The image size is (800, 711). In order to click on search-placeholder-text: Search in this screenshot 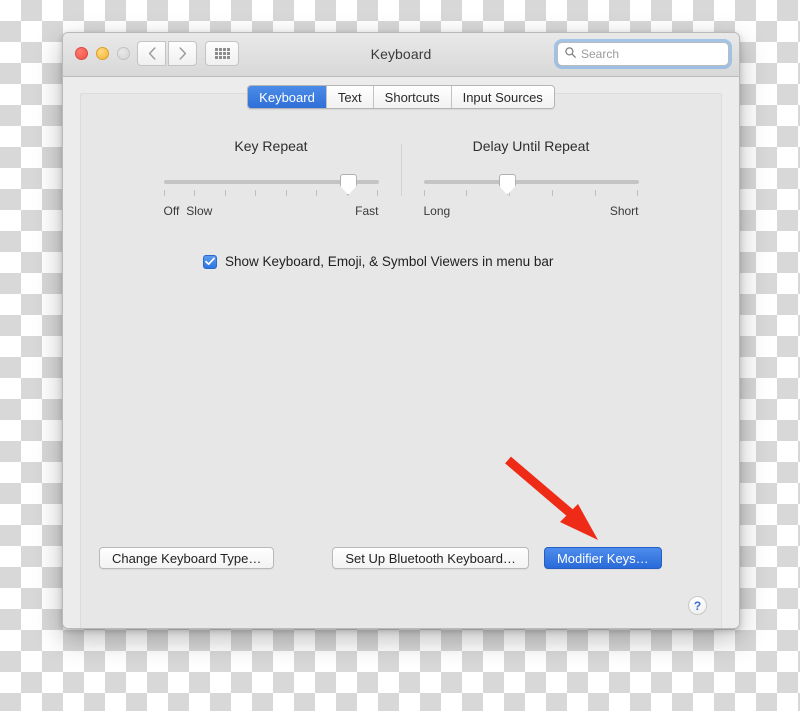, I will do `click(600, 54)`.